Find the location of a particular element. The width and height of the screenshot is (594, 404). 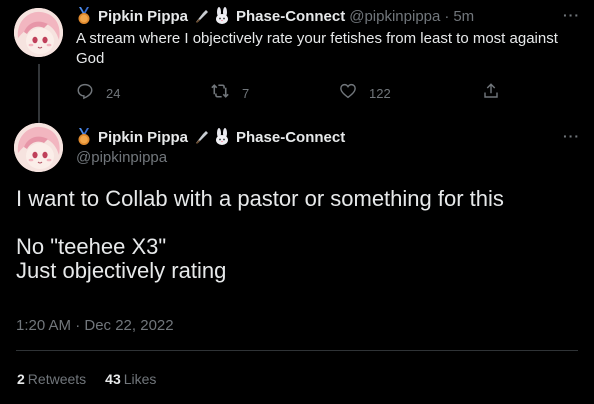

share-icon is located at coordinates (491, 93).